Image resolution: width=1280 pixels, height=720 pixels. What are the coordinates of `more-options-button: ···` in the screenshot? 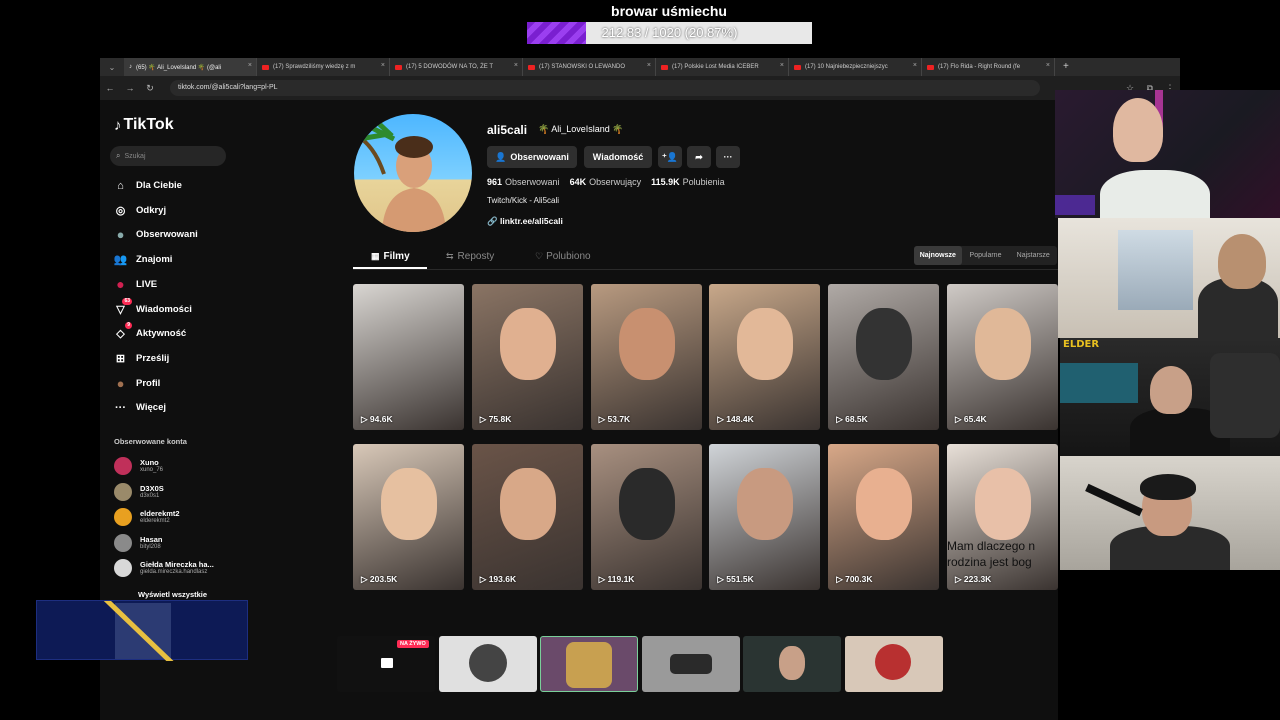 It's located at (728, 157).